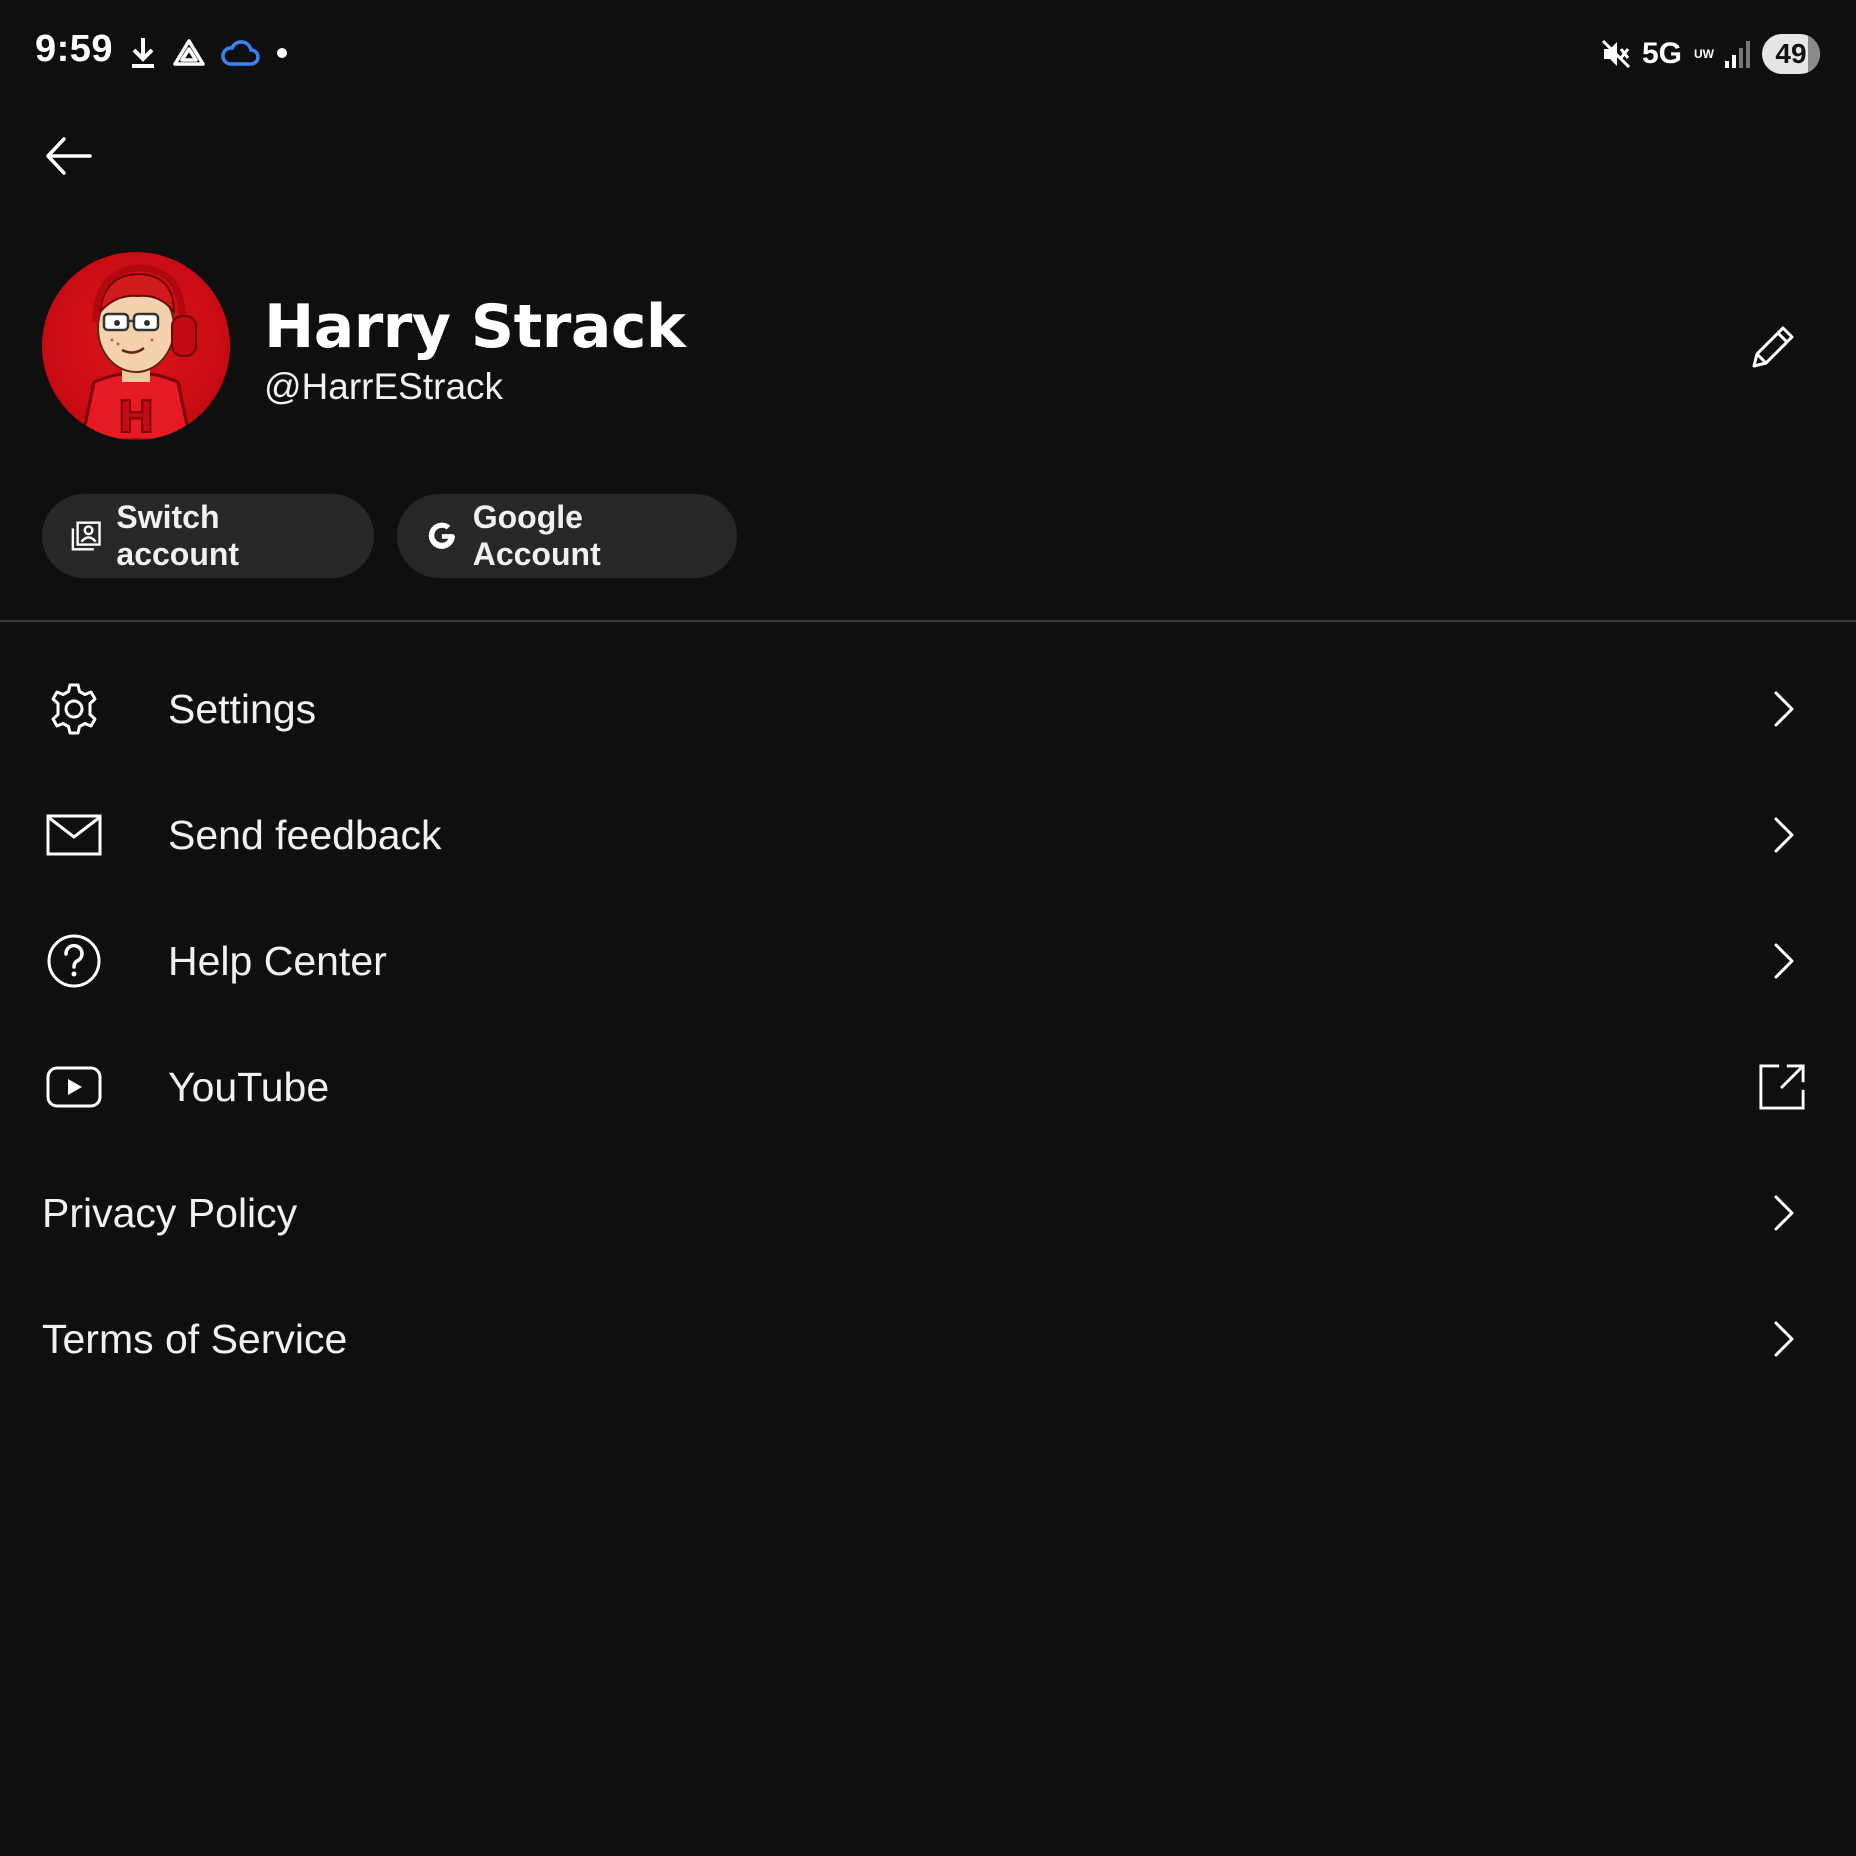 The image size is (1856, 1856). Describe the element at coordinates (305, 834) in the screenshot. I see `menu-item-label: Send feedback` at that location.